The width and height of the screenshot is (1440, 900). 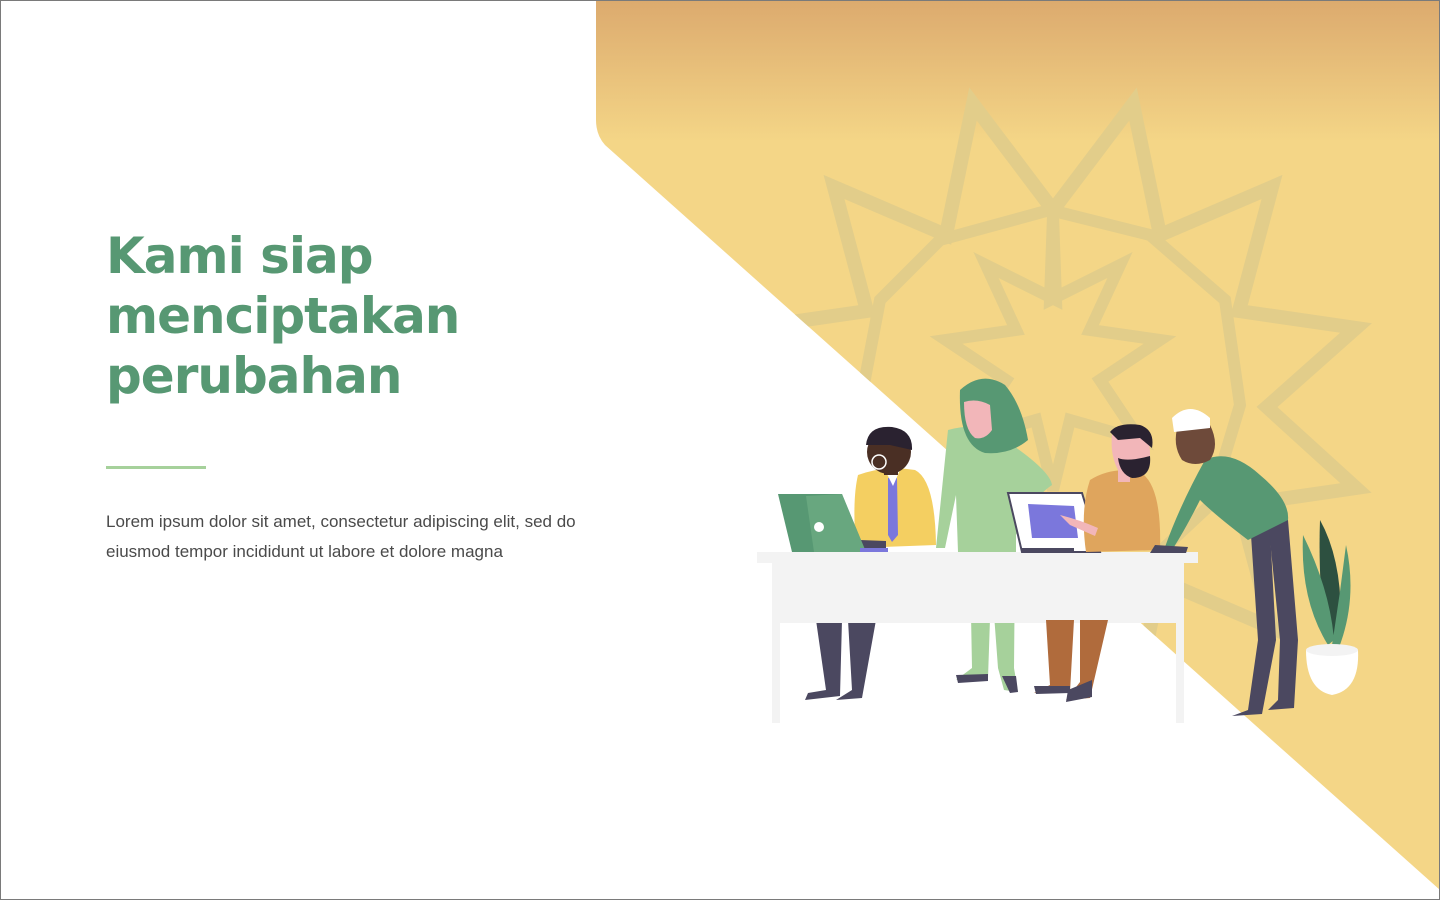 What do you see at coordinates (283, 316) in the screenshot?
I see `hero-title: Kami siap menciptakan perubahan` at bounding box center [283, 316].